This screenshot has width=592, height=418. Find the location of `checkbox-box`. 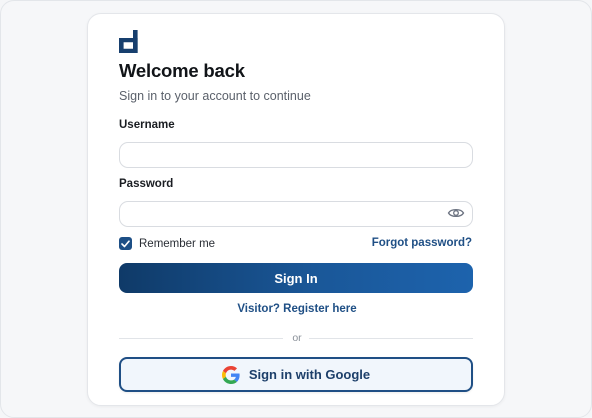

checkbox-box is located at coordinates (125, 243).